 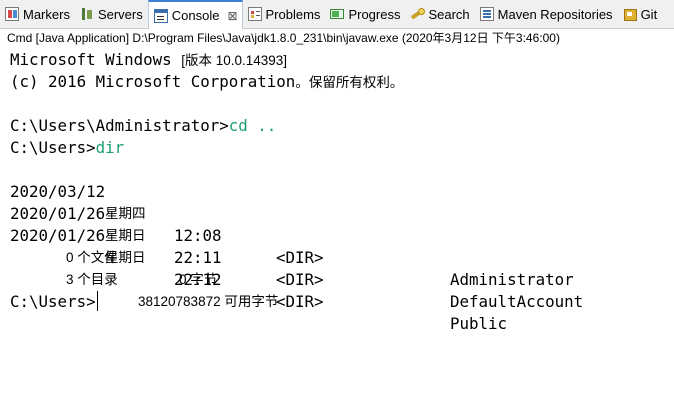 I want to click on tab-git: Git, so click(x=640, y=14).